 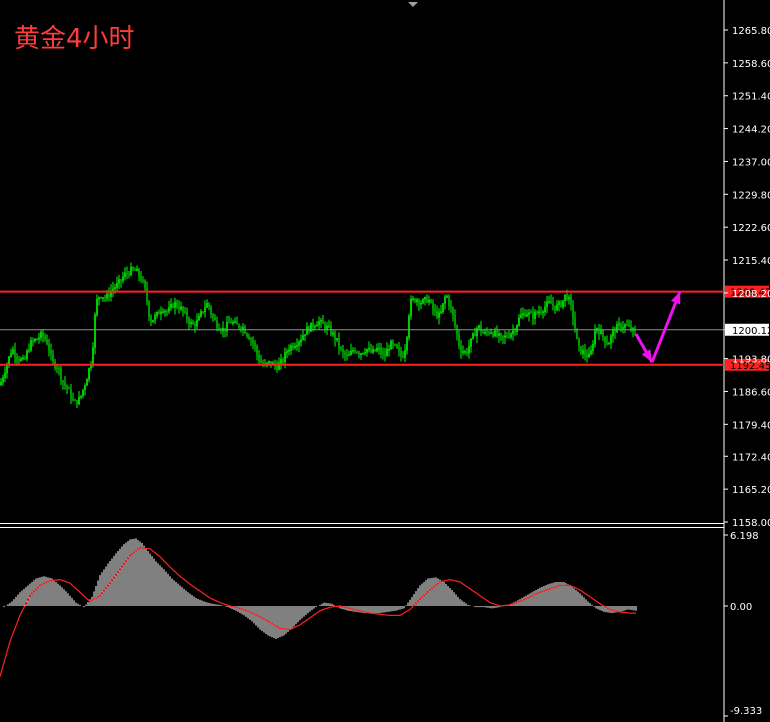 What do you see at coordinates (751, 228) in the screenshot?
I see `price-tick-label: 1222.60` at bounding box center [751, 228].